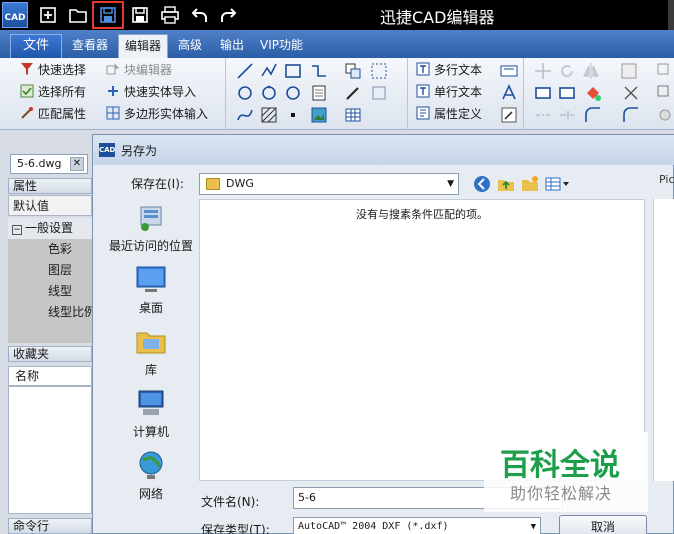 The image size is (674, 534). Describe the element at coordinates (269, 71) in the screenshot. I see `polyline-tool-icon` at that location.